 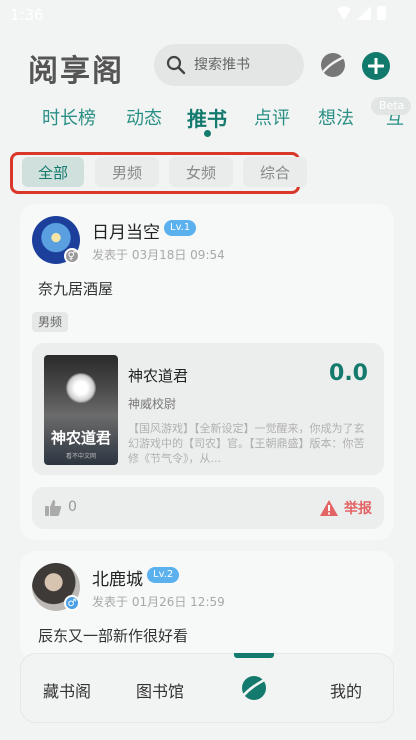 I want to click on status-bar: 1:36, so click(x=208, y=15).